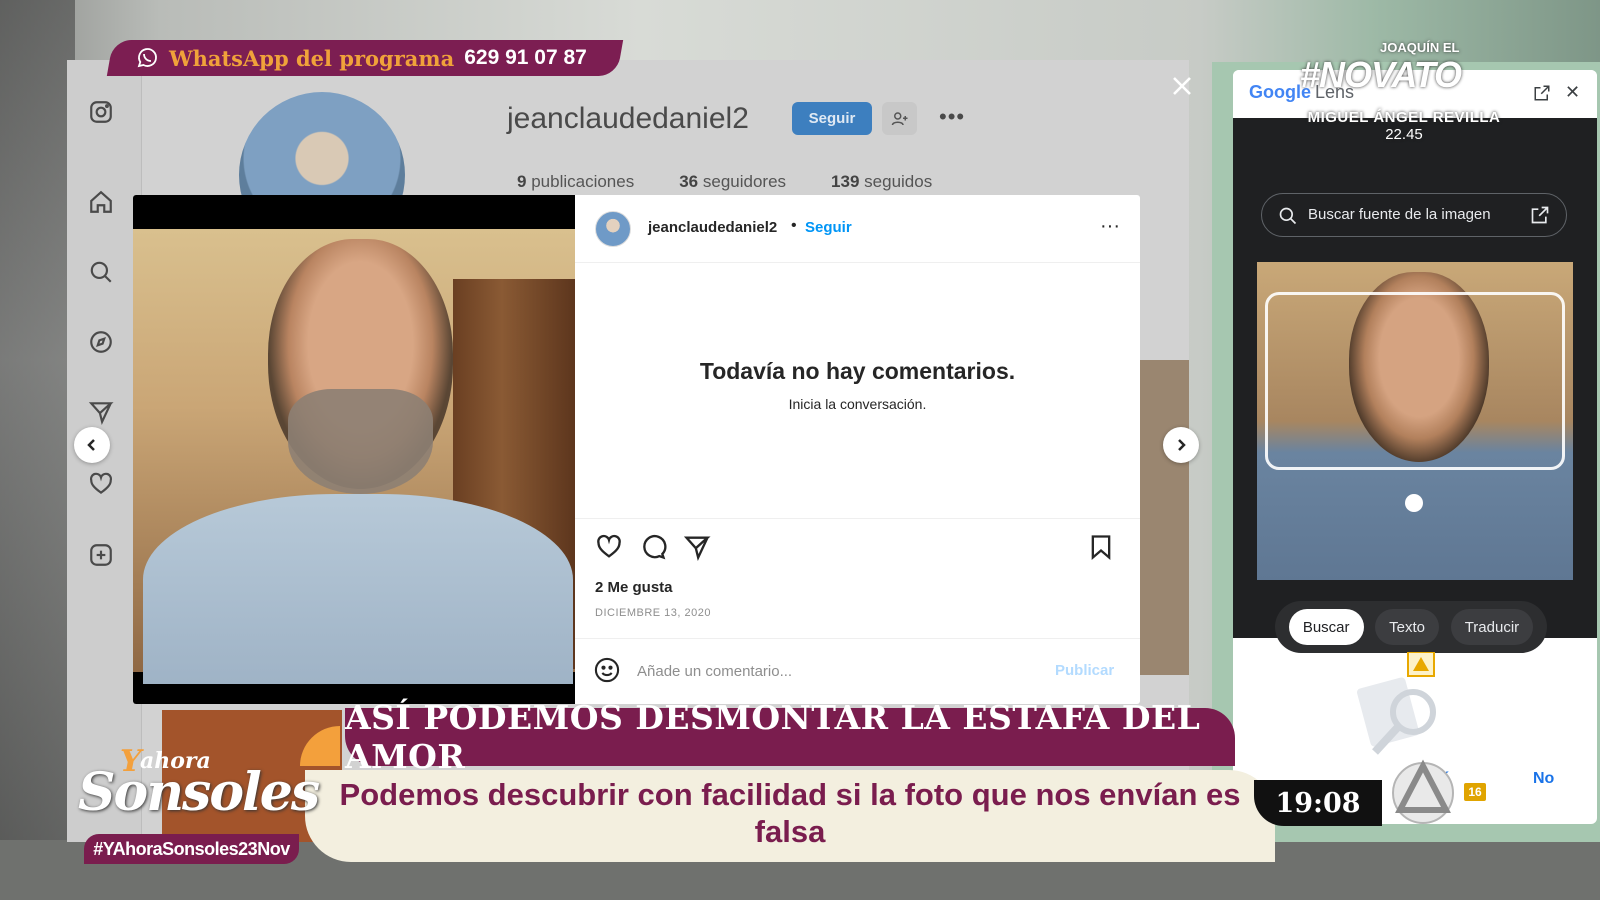 Image resolution: width=1600 pixels, height=900 pixels. Describe the element at coordinates (832, 118) in the screenshot. I see `profile-follow-button: Seguir` at that location.